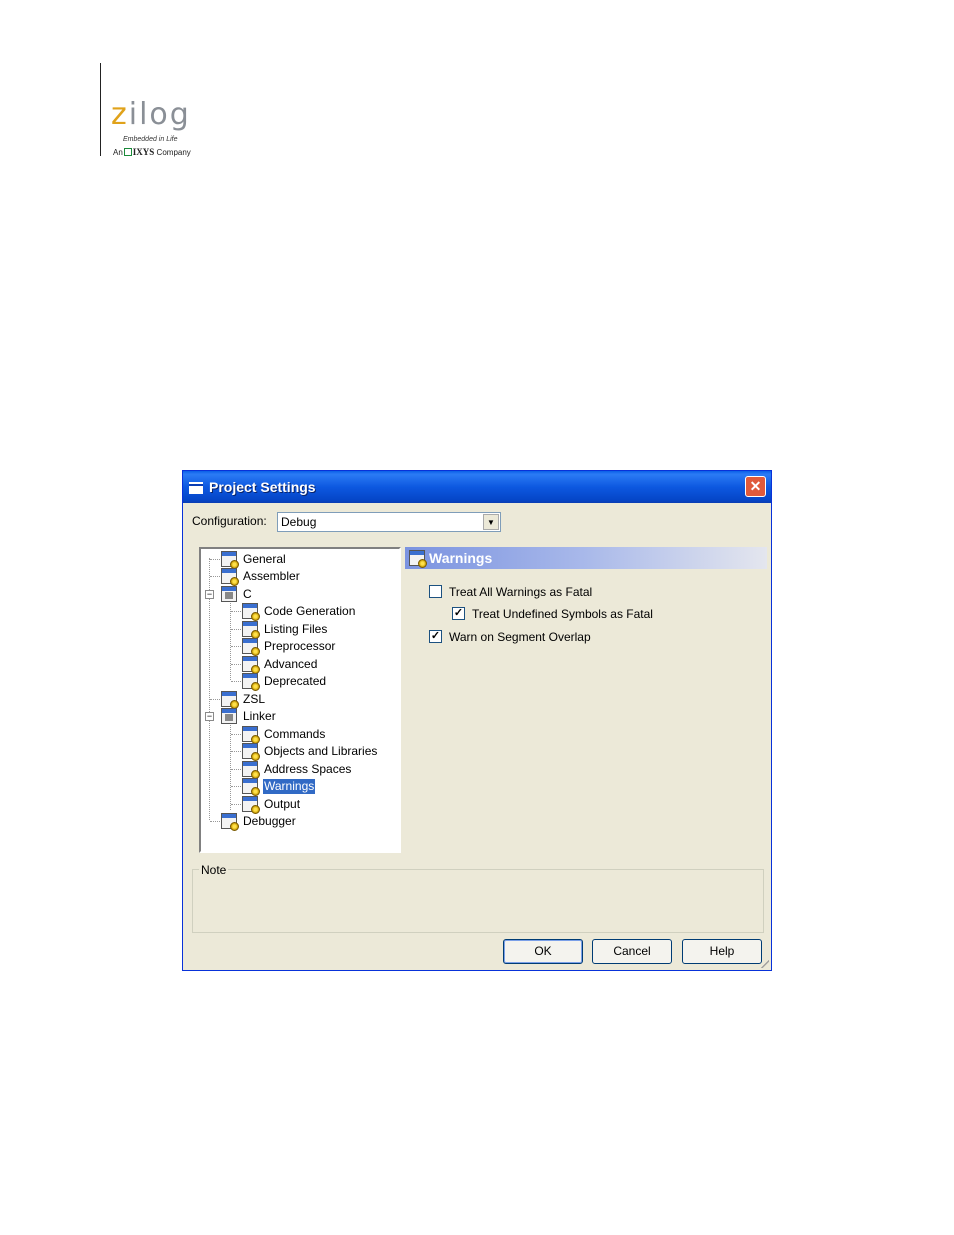  Describe the element at coordinates (209, 594) in the screenshot. I see `collapse-toggle-c: −` at that location.